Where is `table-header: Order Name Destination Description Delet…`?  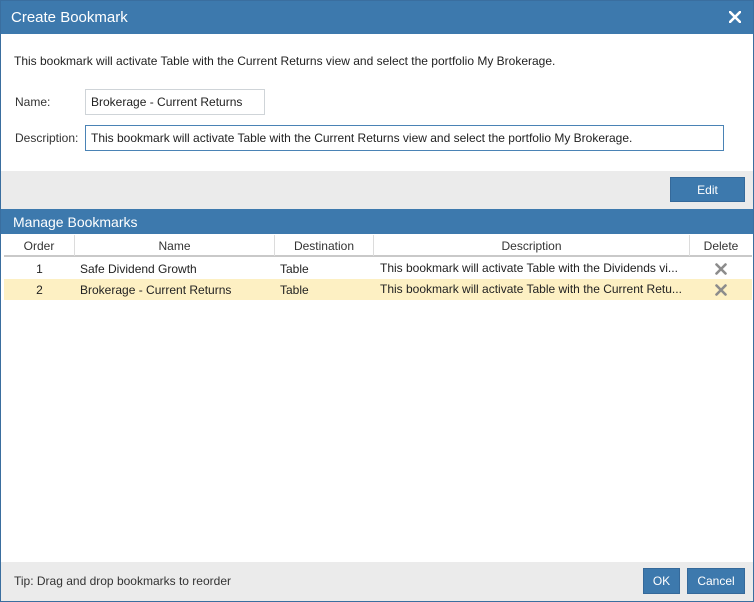
table-header: Order Name Destination Description Delet… is located at coordinates (378, 246).